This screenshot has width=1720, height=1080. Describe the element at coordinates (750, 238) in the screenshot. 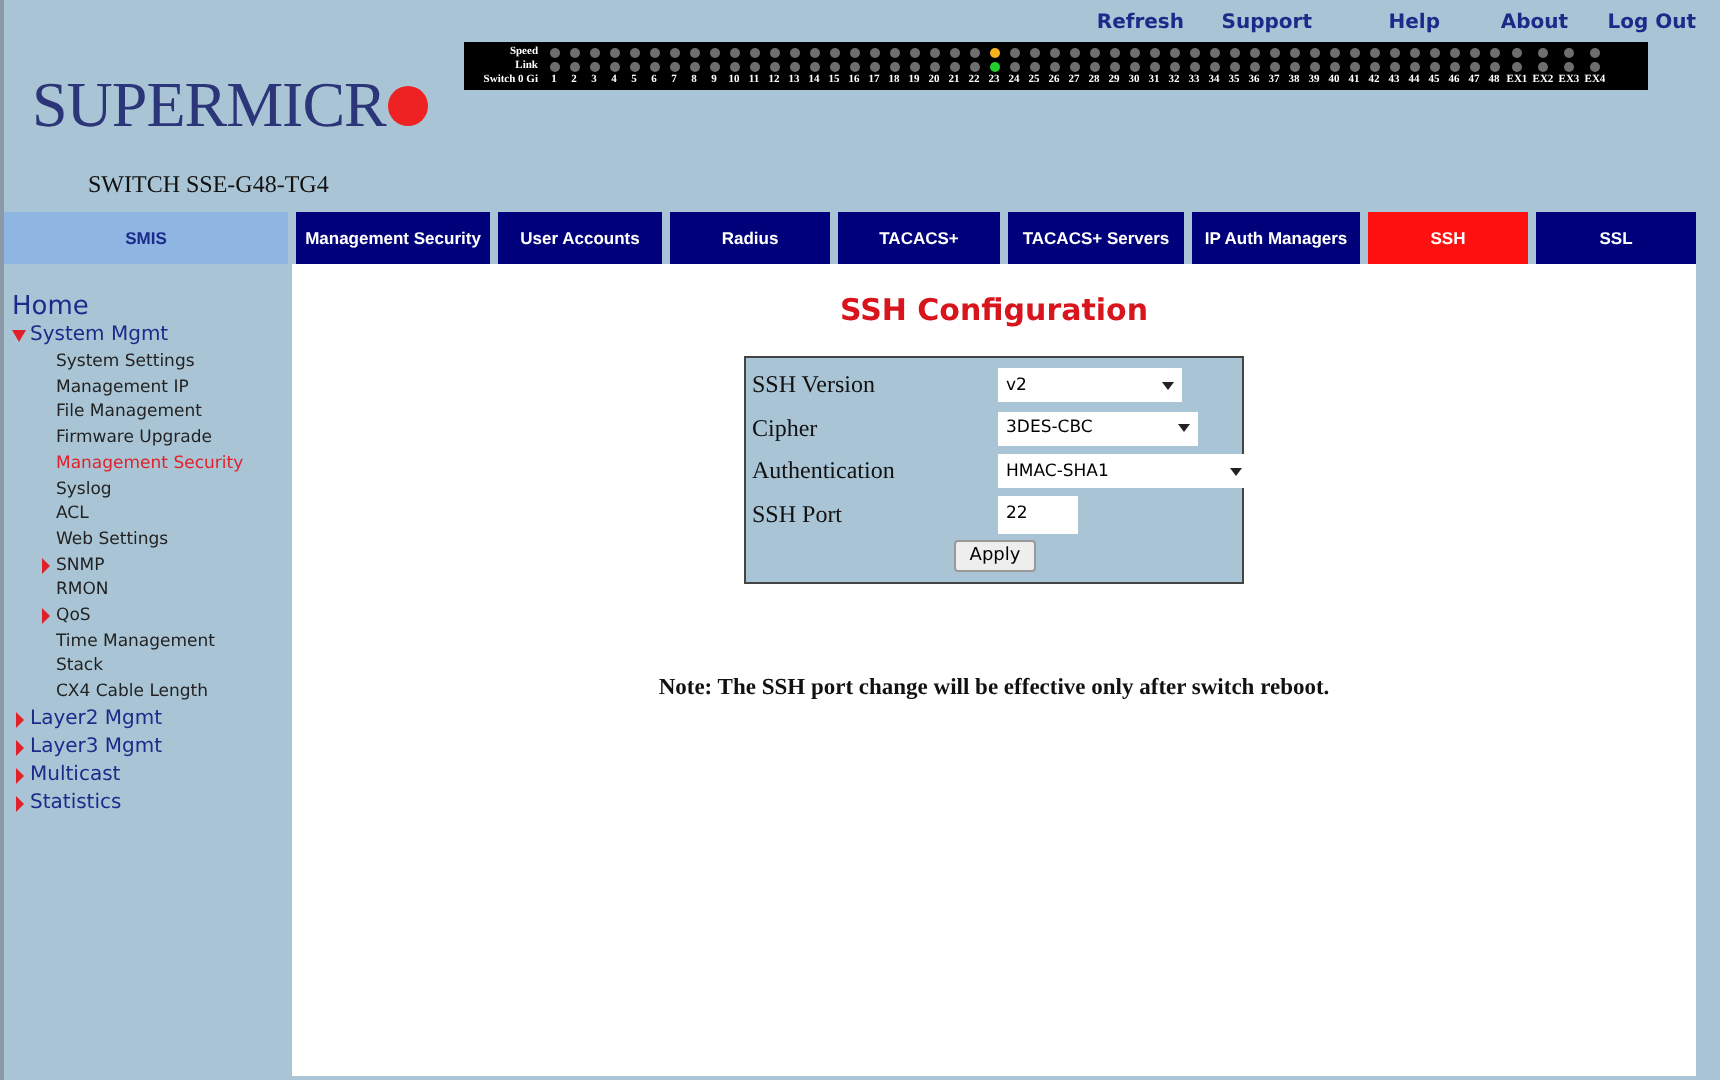

I see `nav-tab: Radius` at that location.